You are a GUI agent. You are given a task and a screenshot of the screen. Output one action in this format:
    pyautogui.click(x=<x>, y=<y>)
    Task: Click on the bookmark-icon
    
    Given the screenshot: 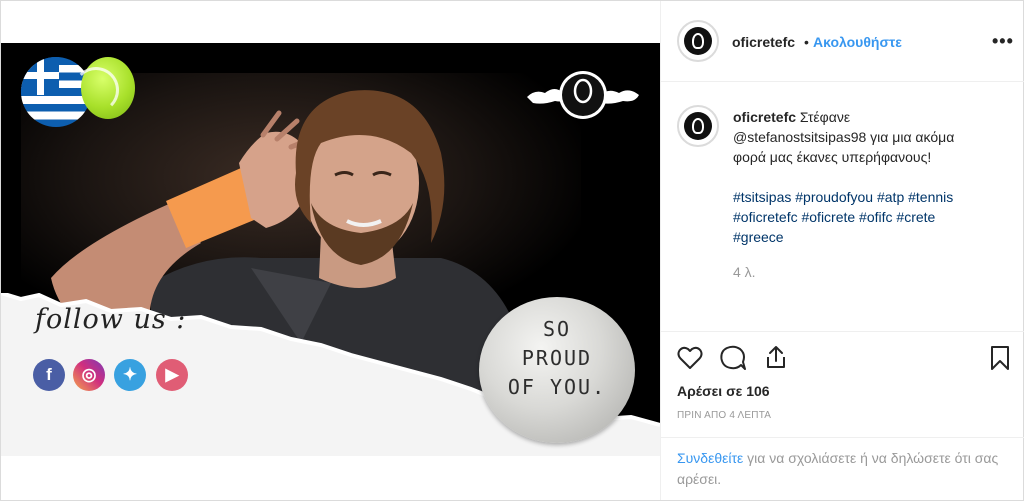 What is the action you would take?
    pyautogui.click(x=1000, y=358)
    